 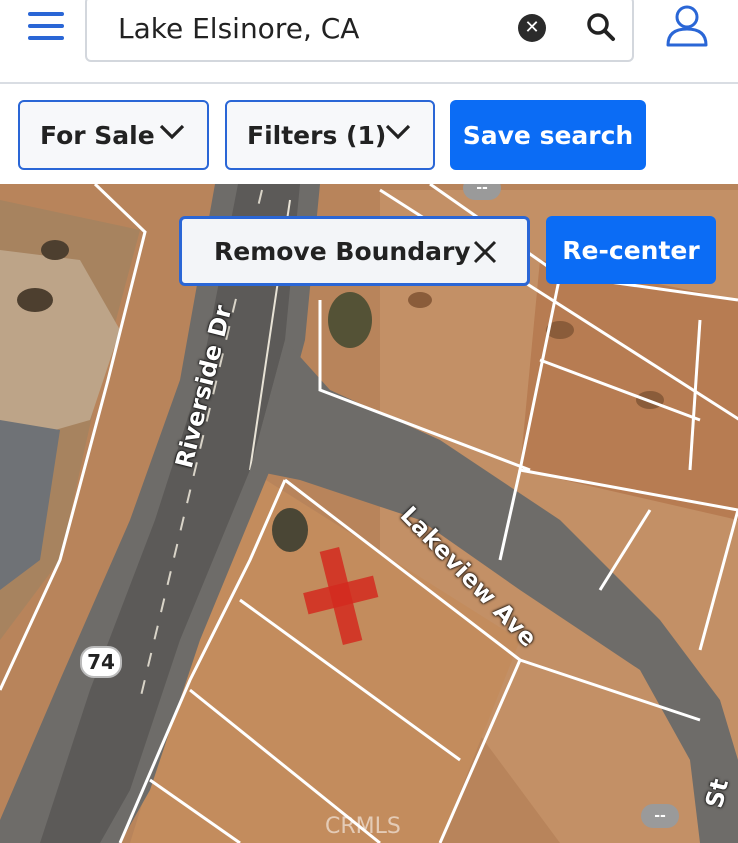 I want to click on remove-boundary-label: Remove Boundary, so click(x=342, y=251).